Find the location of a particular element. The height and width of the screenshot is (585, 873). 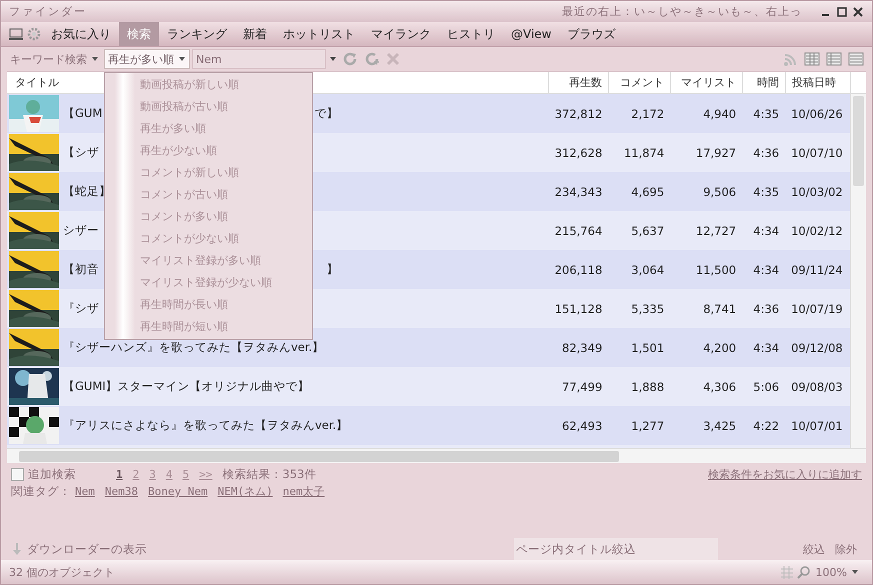

related-tags-label: 関連タグ： is located at coordinates (41, 491).